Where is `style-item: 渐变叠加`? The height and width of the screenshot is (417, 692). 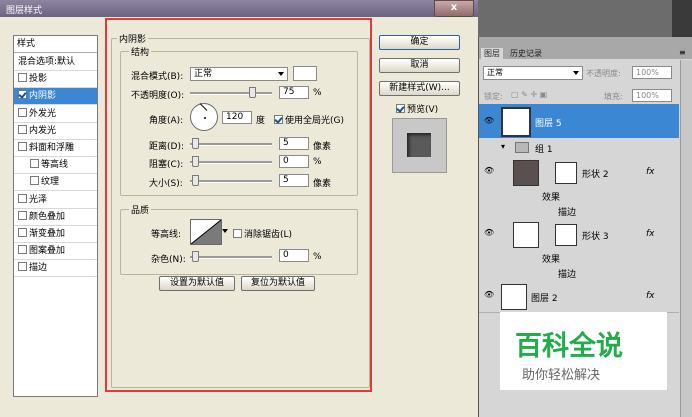 style-item: 渐变叠加 is located at coordinates (55, 234).